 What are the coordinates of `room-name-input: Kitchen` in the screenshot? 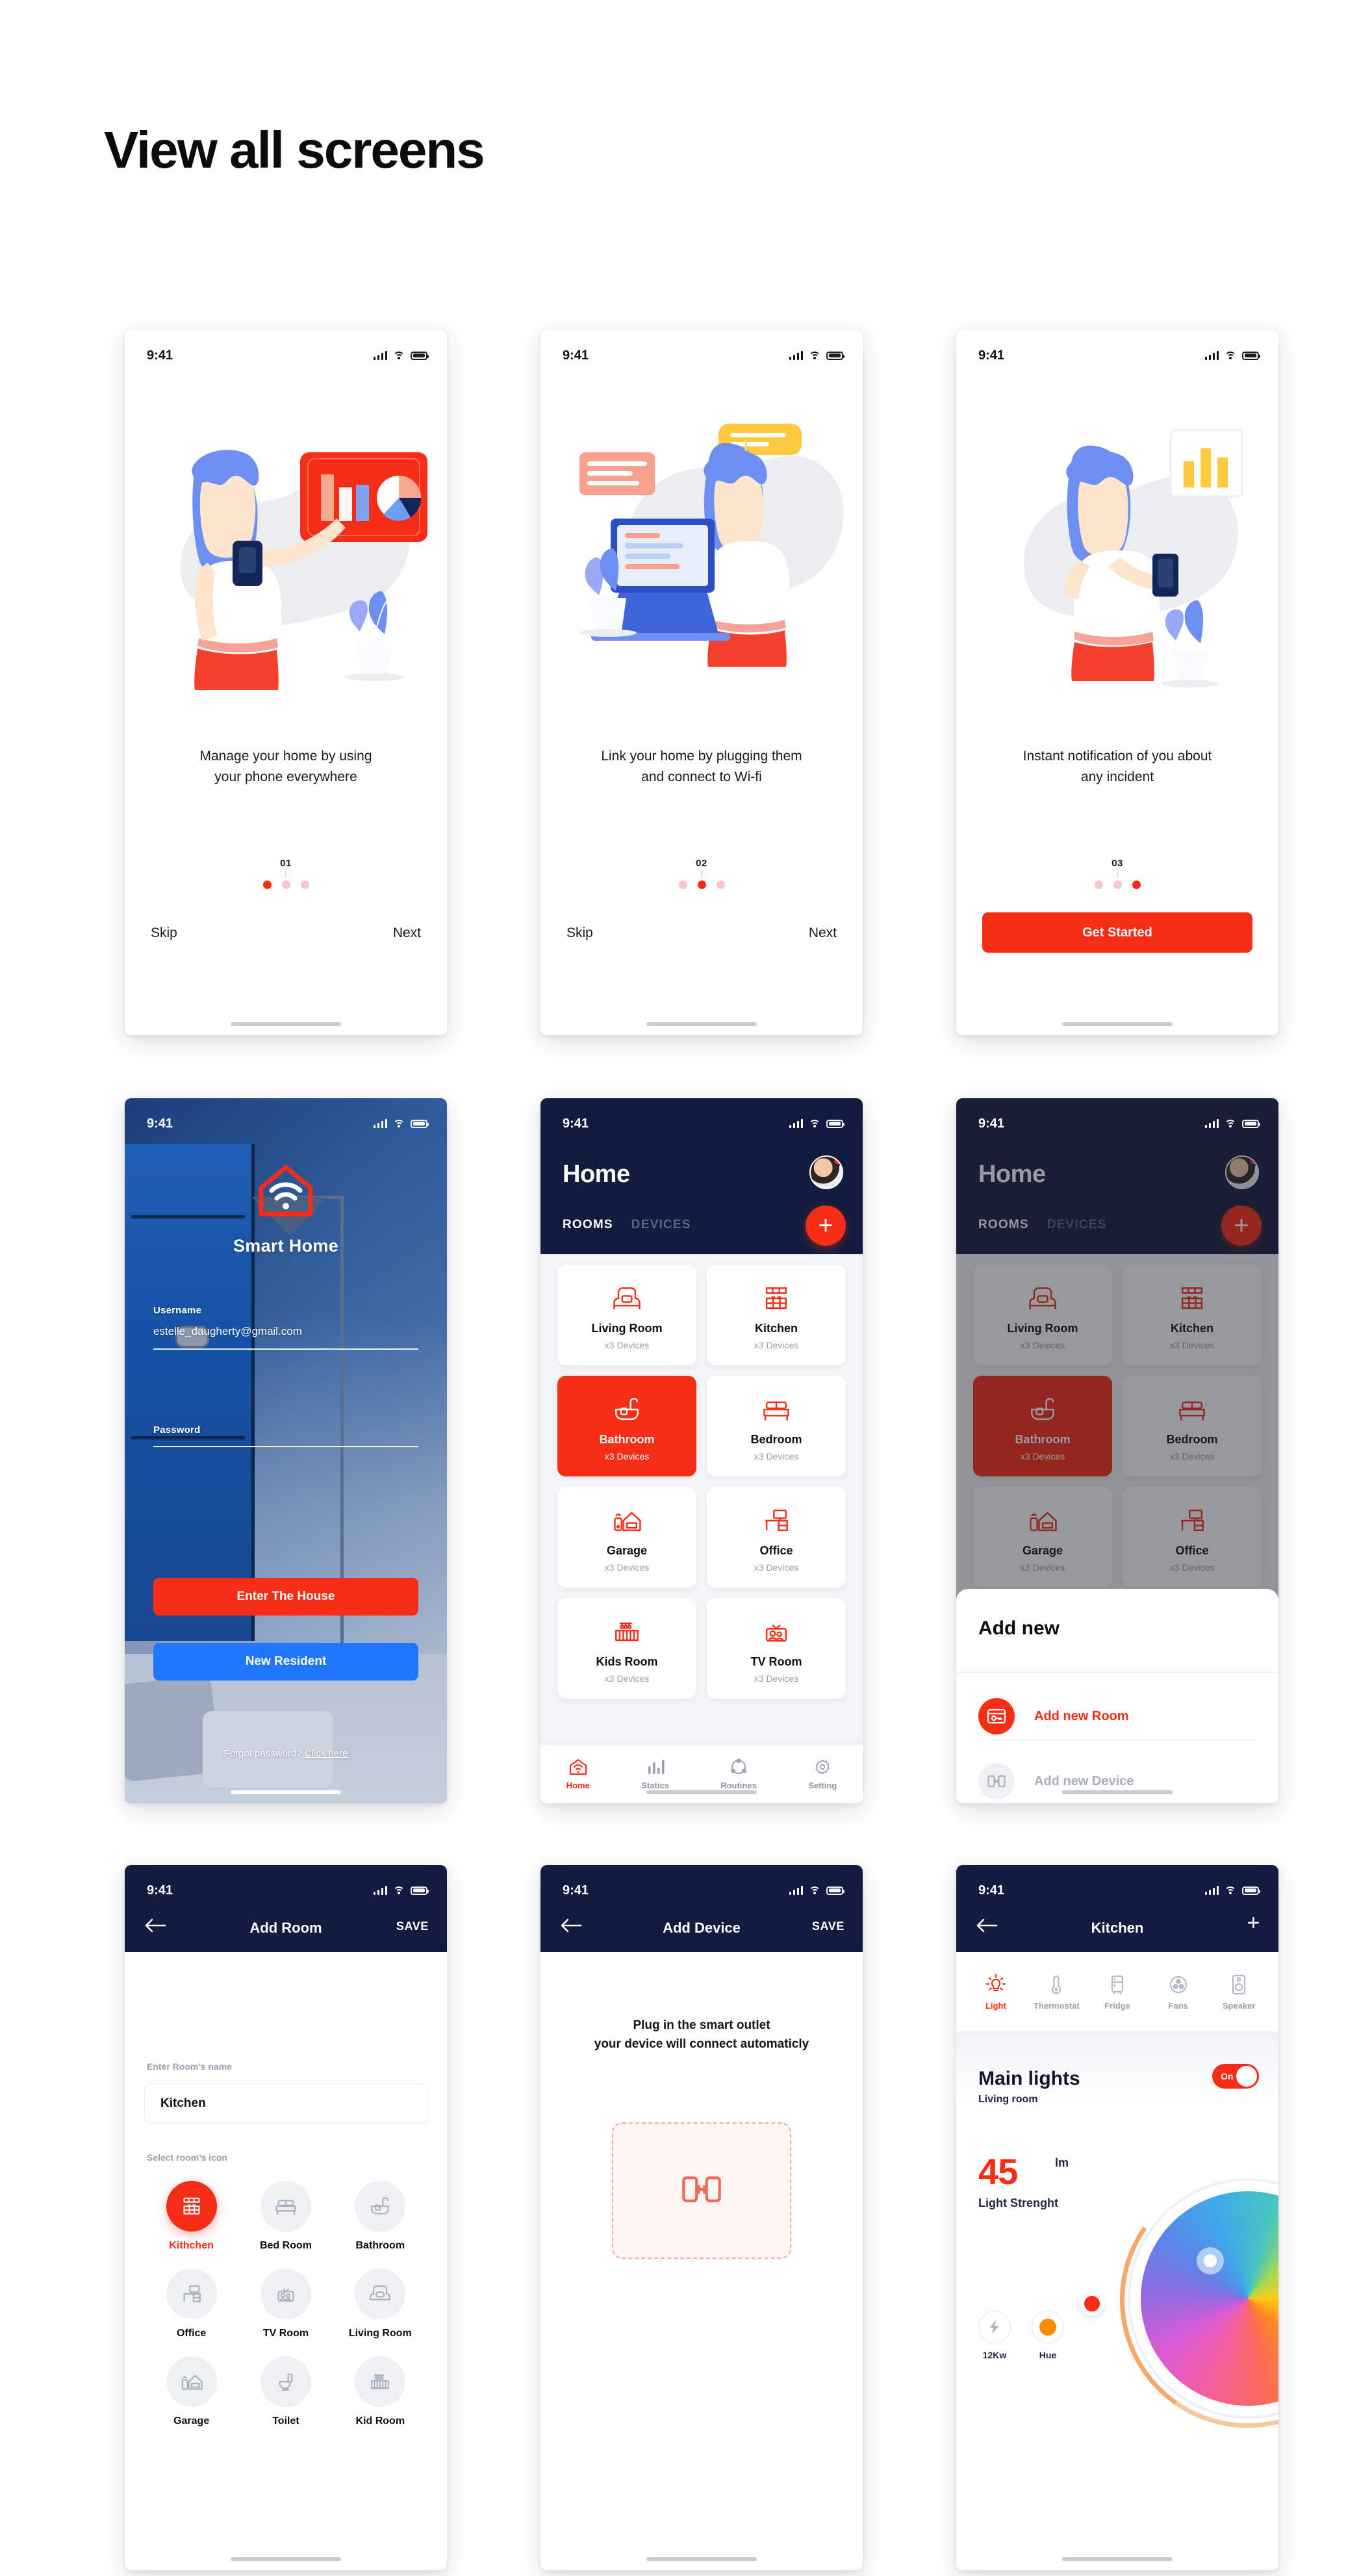 It's located at (285, 2104).